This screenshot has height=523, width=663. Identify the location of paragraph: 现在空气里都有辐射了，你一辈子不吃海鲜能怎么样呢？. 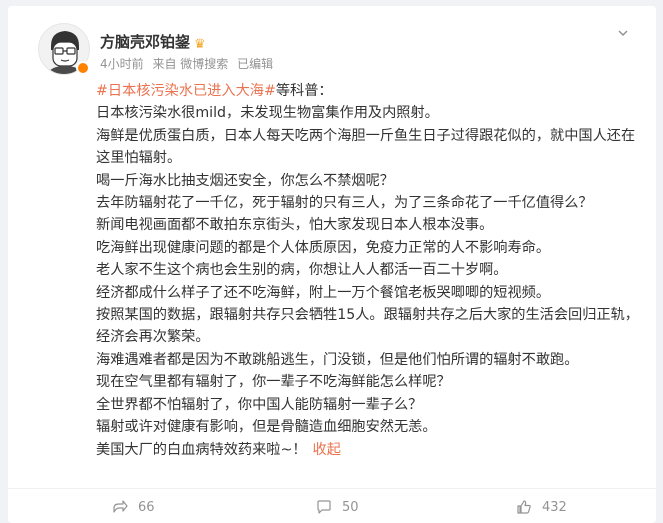
(273, 382).